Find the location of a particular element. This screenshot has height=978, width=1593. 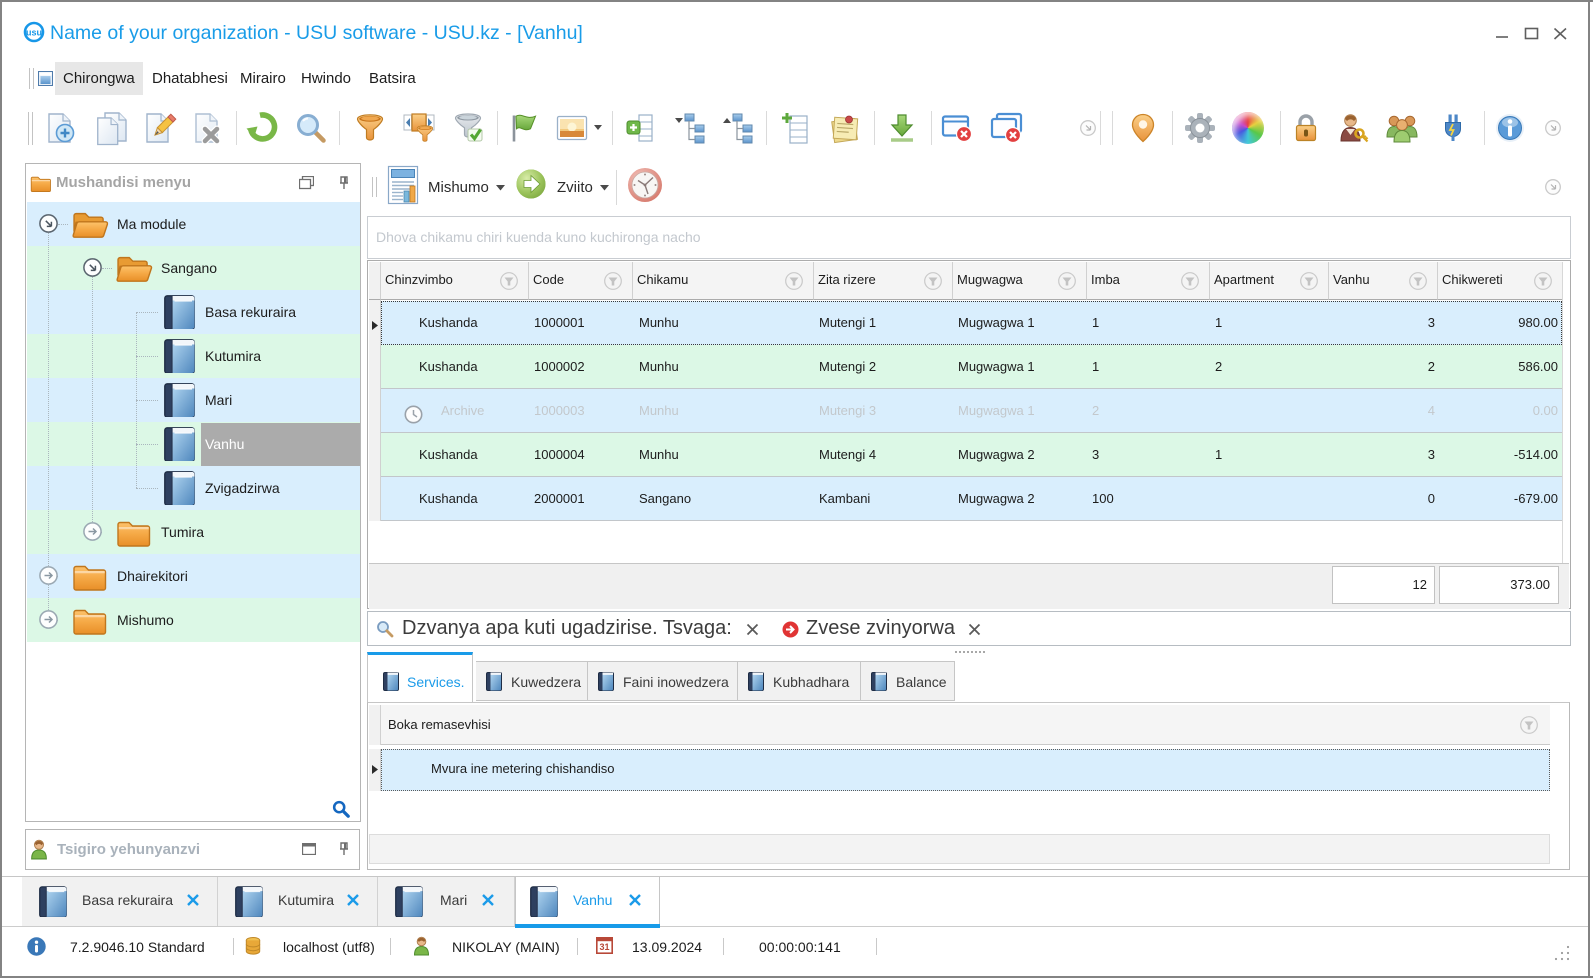

svg-text: usu is located at coordinates (34, 33).